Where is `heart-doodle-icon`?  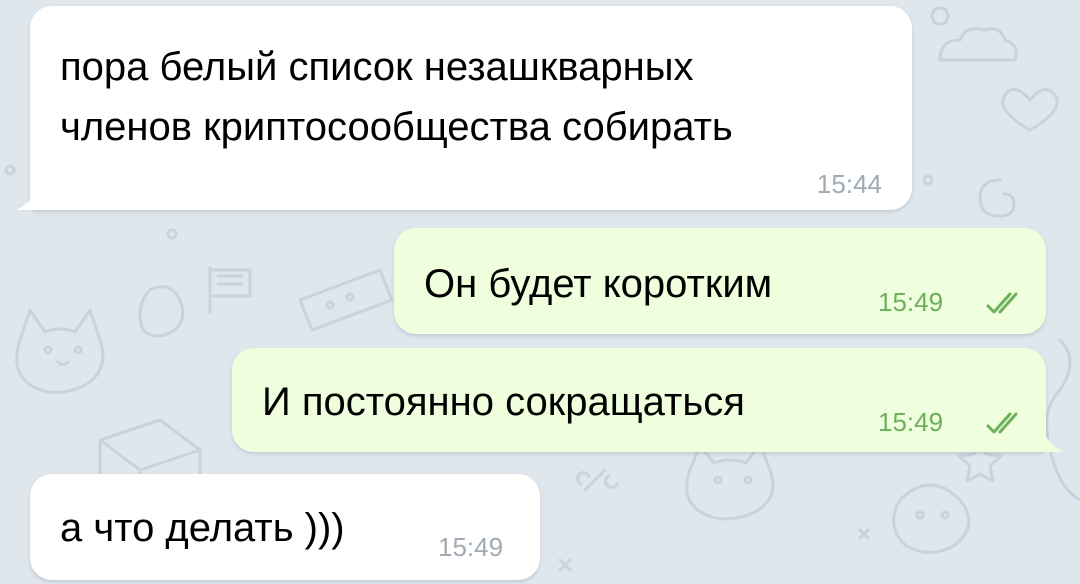 heart-doodle-icon is located at coordinates (1030, 110).